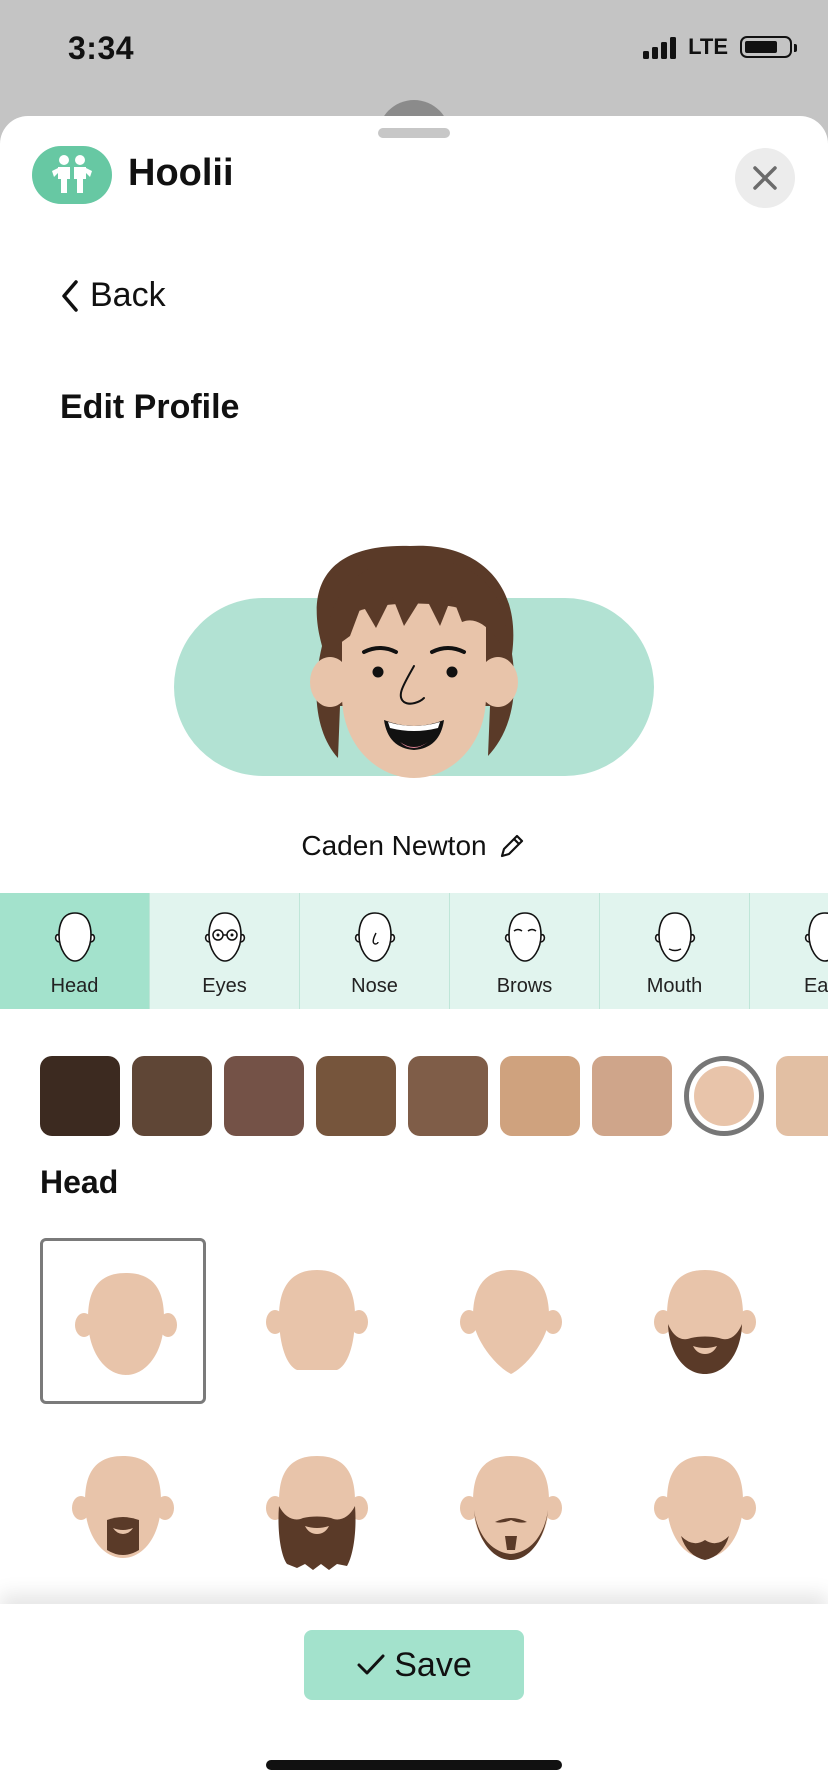 Image resolution: width=828 pixels, height=1792 pixels. I want to click on app-name: Hoolii, so click(181, 173).